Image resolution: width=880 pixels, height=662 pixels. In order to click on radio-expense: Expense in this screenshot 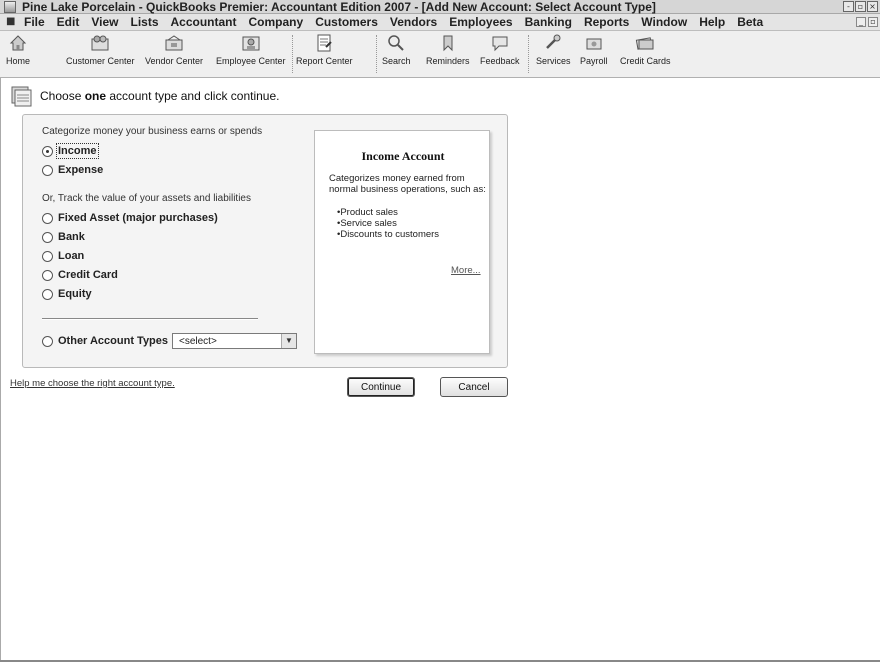, I will do `click(72, 170)`.